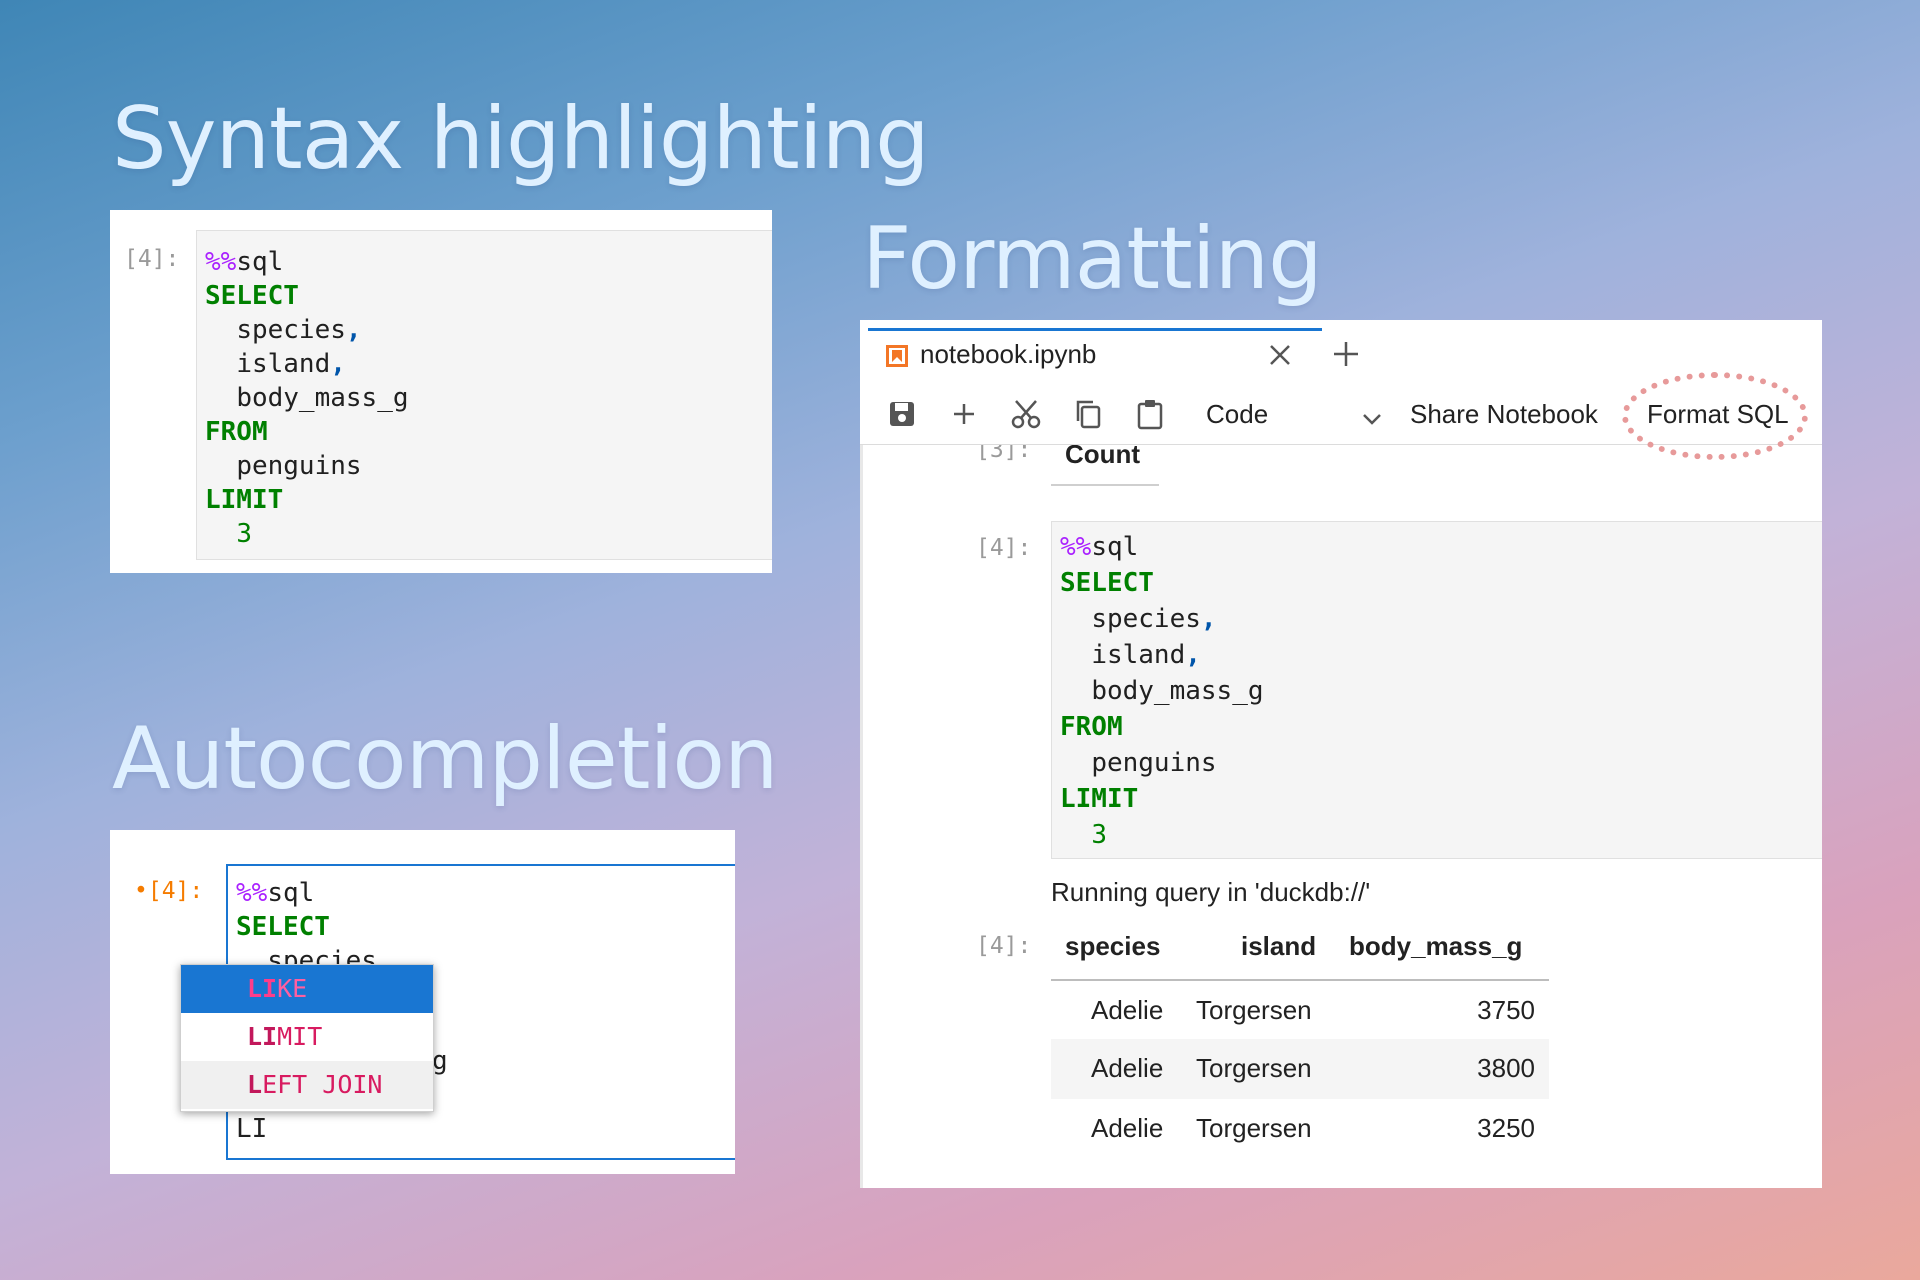 This screenshot has height=1280, width=1920. Describe the element at coordinates (1113, 946) in the screenshot. I see `column-header: species` at that location.